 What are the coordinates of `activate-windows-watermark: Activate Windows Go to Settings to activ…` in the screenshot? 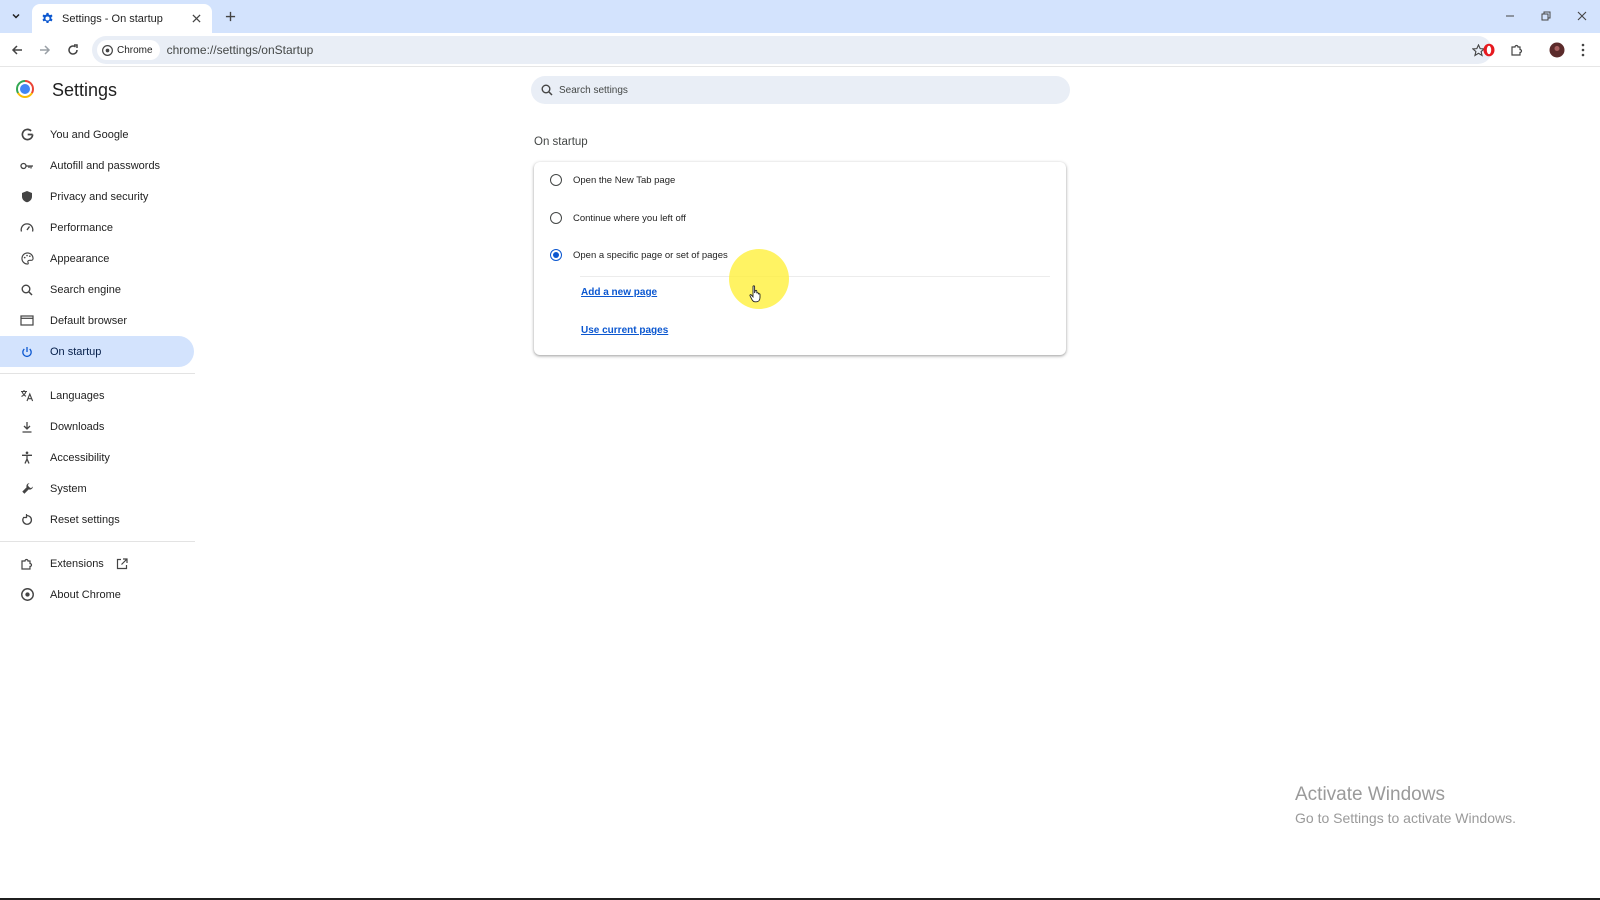 It's located at (1405, 805).